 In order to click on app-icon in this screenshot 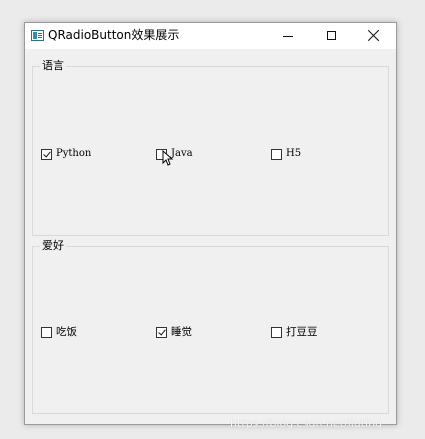, I will do `click(37, 35)`.